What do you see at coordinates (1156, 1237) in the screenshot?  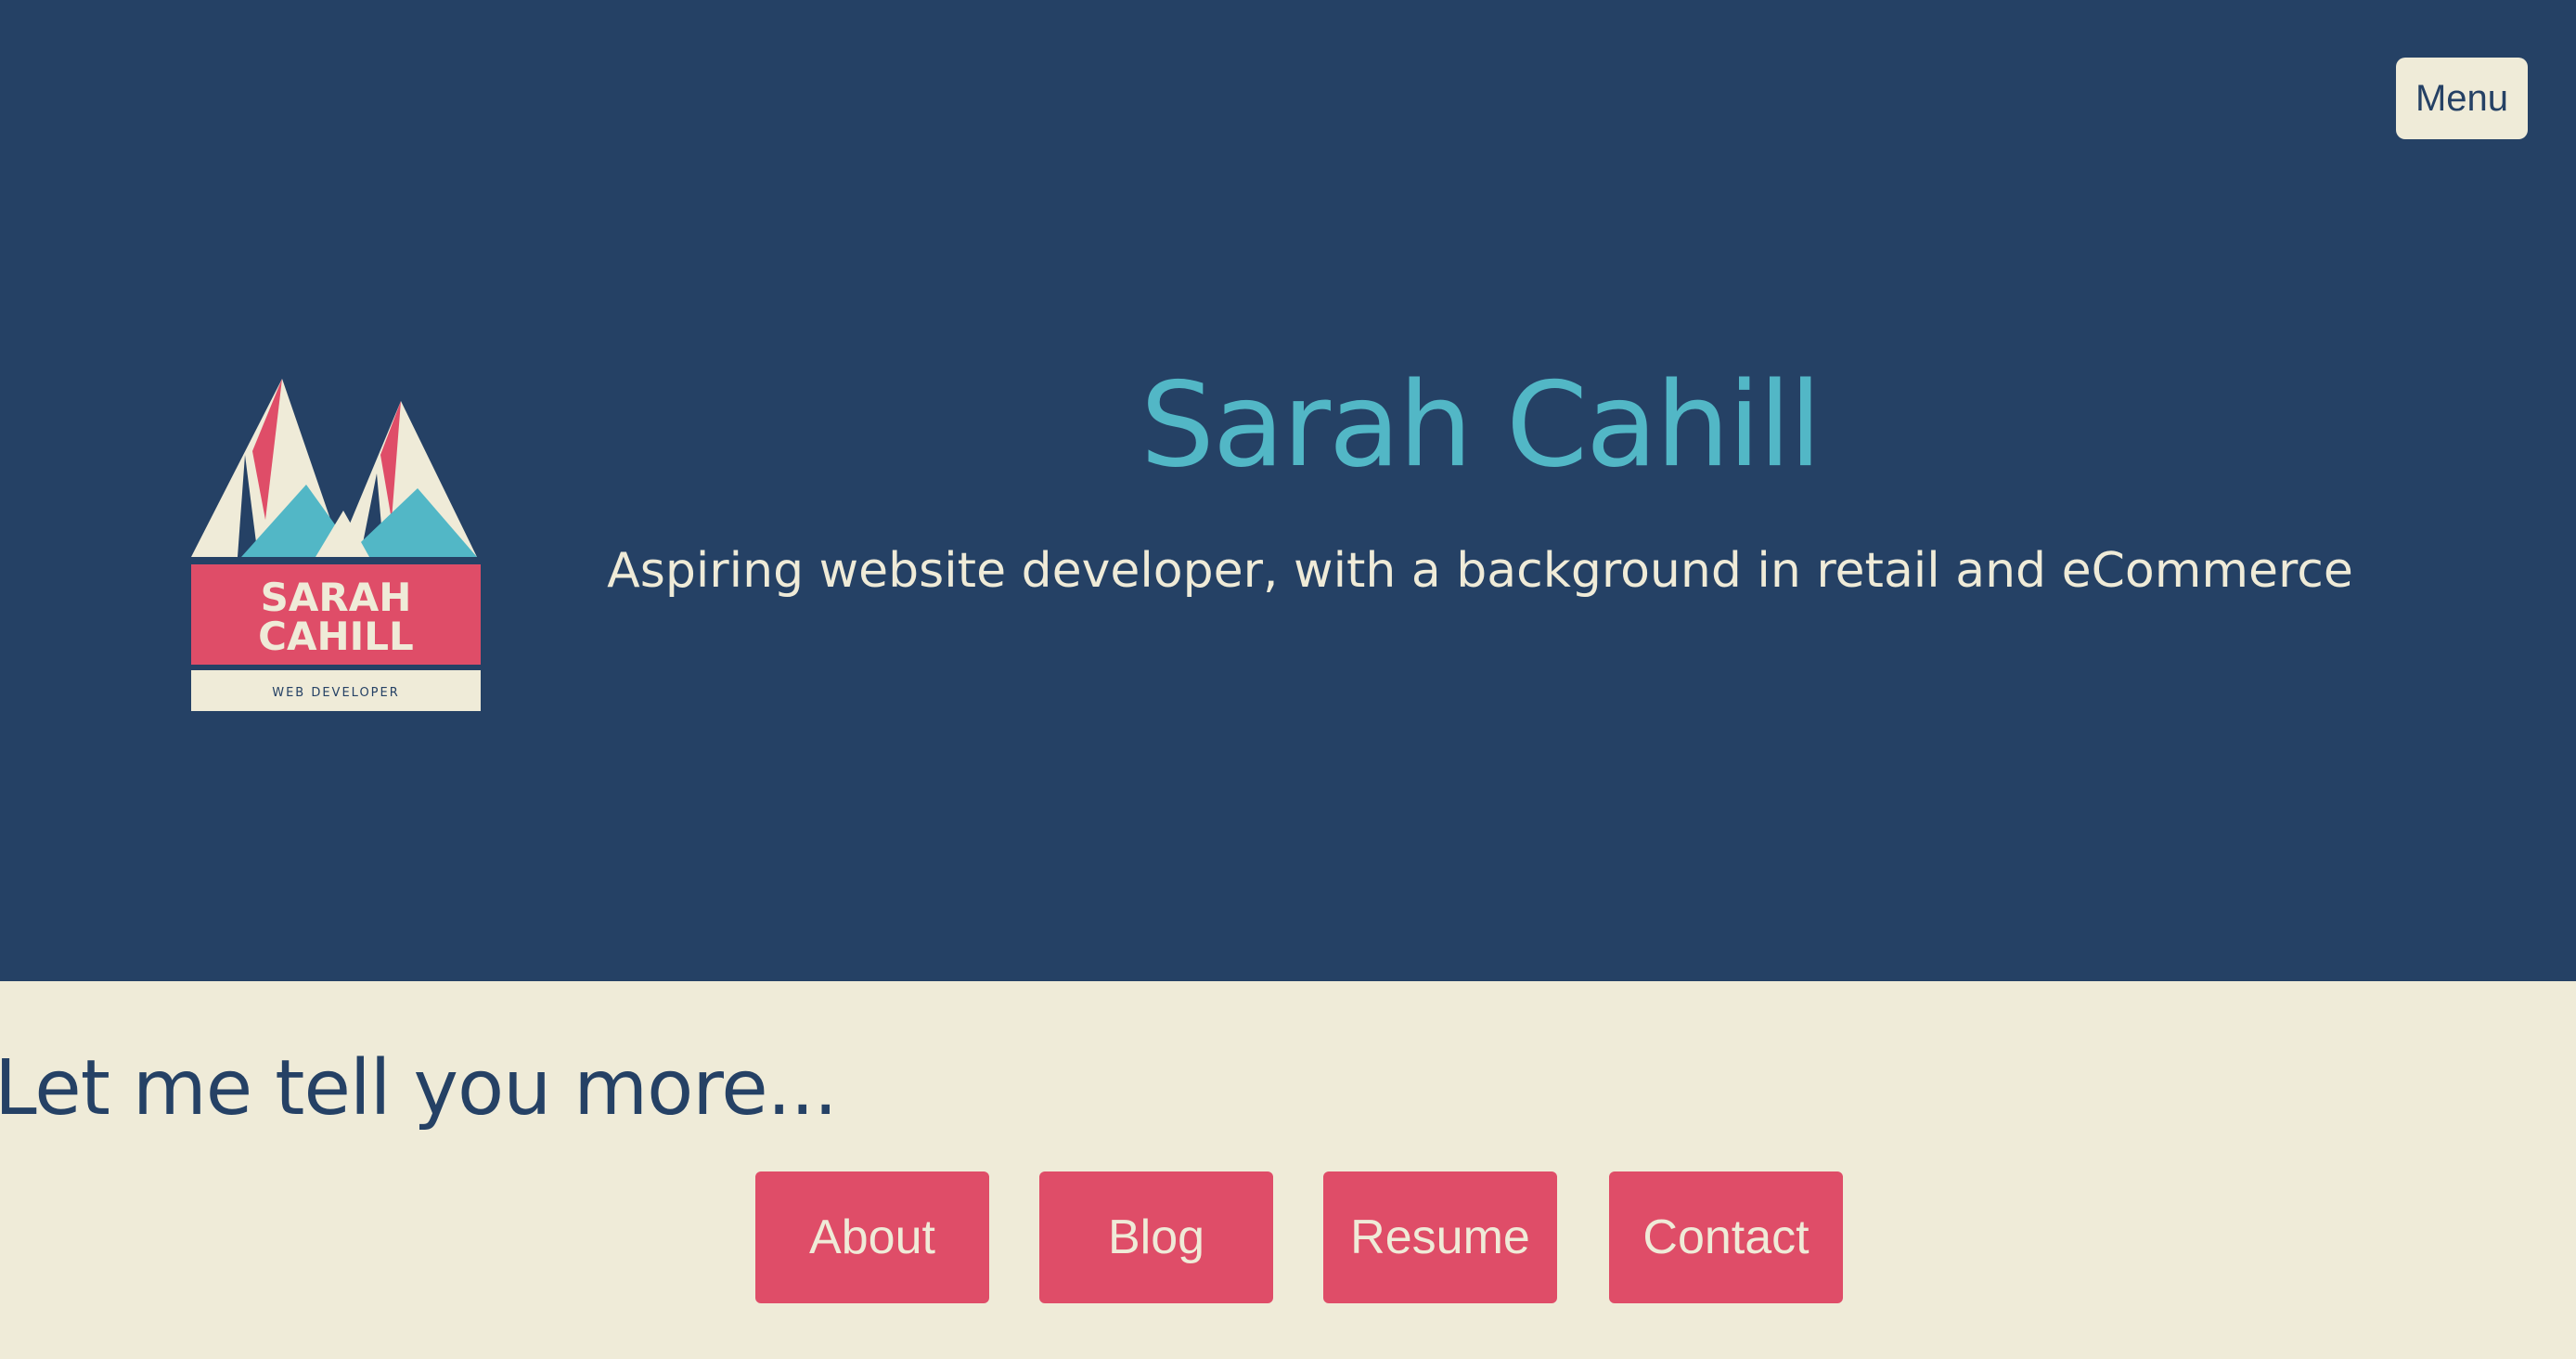 I see `blog-button: Blog` at bounding box center [1156, 1237].